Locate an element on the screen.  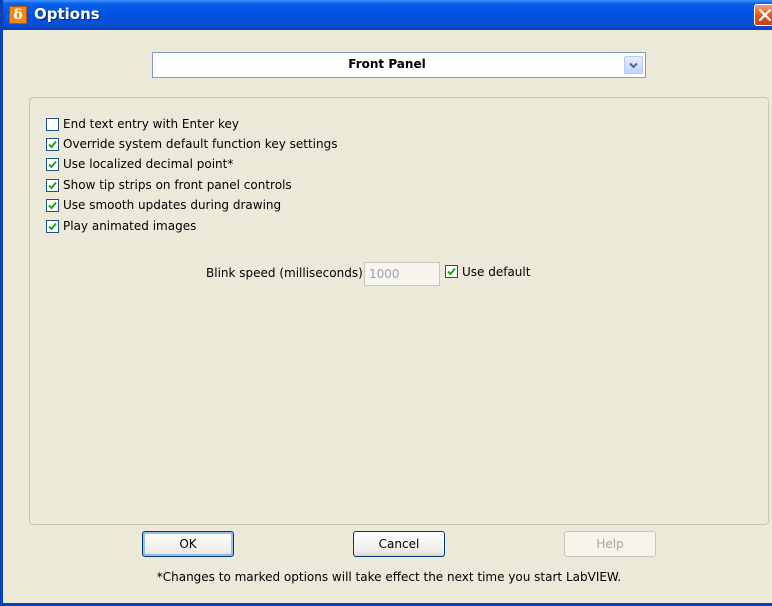
cancel-button: Cancel is located at coordinates (399, 544).